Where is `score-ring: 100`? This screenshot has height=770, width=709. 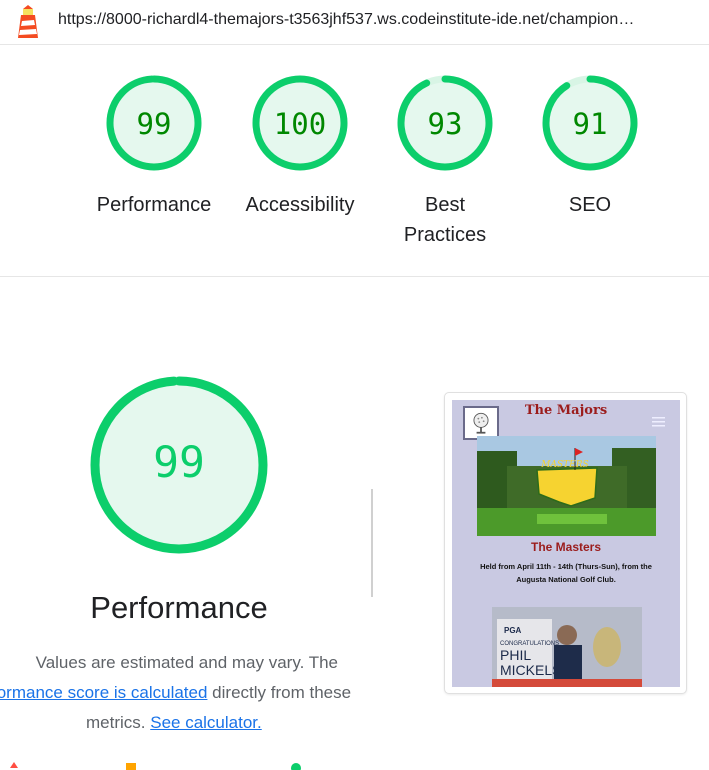
score-ring: 100 is located at coordinates (300, 123).